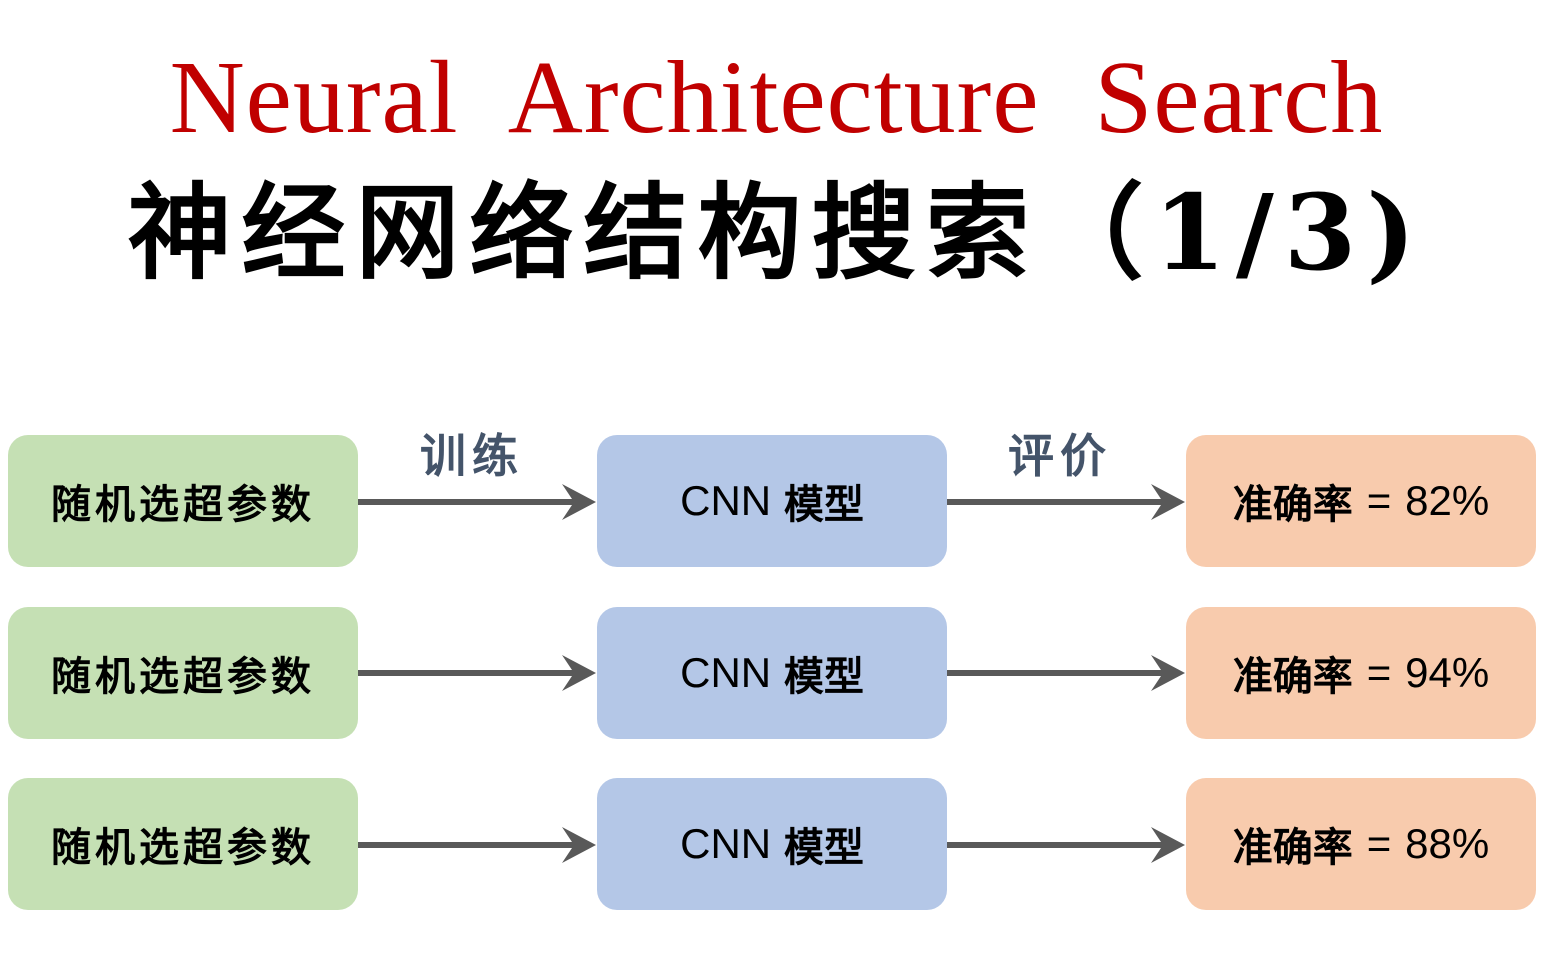 Image resolution: width=1553 pixels, height=971 pixels. I want to click on hyperparam-box-3: 随机选超参数, so click(183, 844).